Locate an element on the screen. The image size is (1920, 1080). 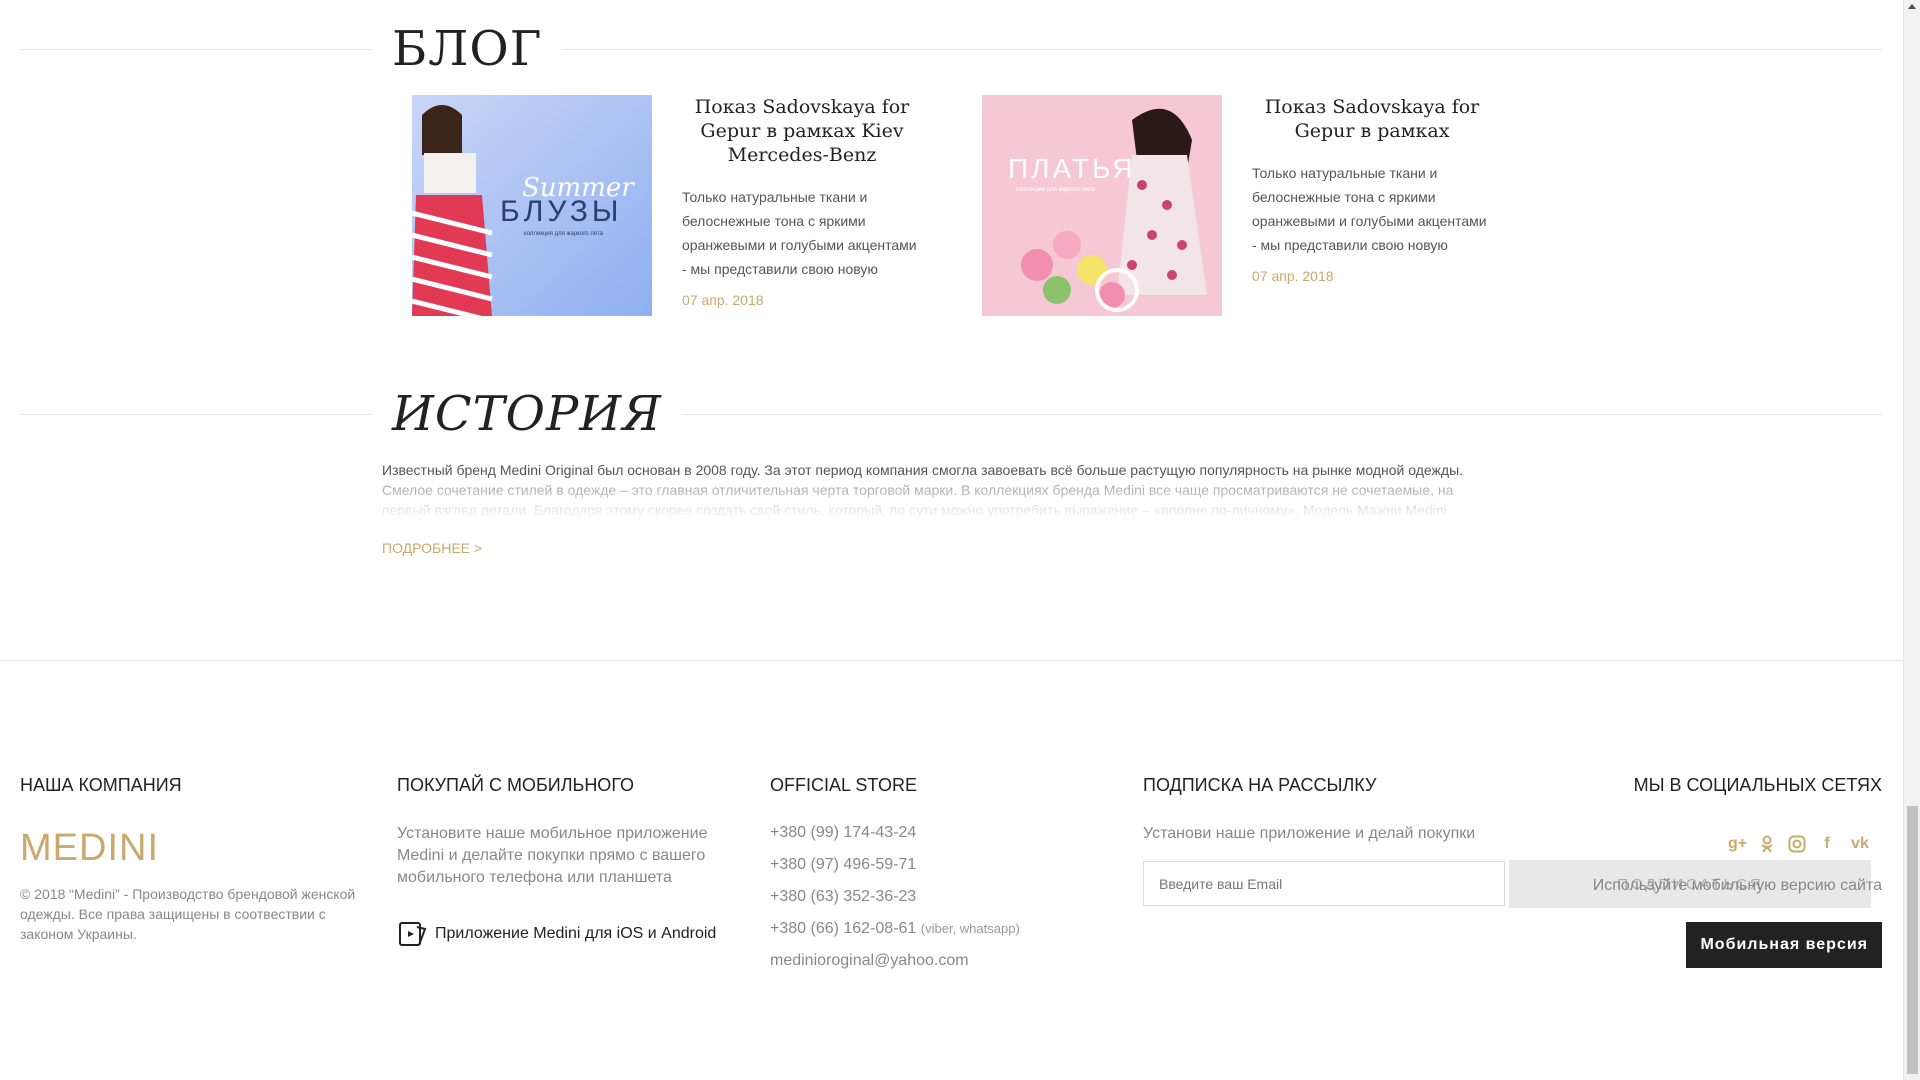
blog-image-caption: ПЛАТЬЯ is located at coordinates (1072, 168).